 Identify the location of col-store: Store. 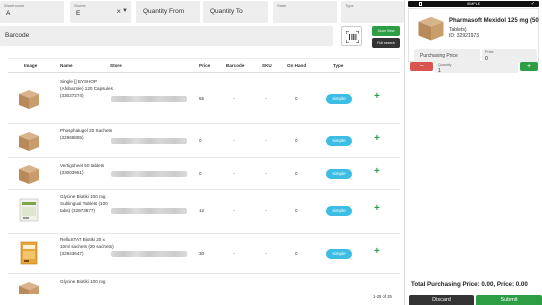
(116, 65).